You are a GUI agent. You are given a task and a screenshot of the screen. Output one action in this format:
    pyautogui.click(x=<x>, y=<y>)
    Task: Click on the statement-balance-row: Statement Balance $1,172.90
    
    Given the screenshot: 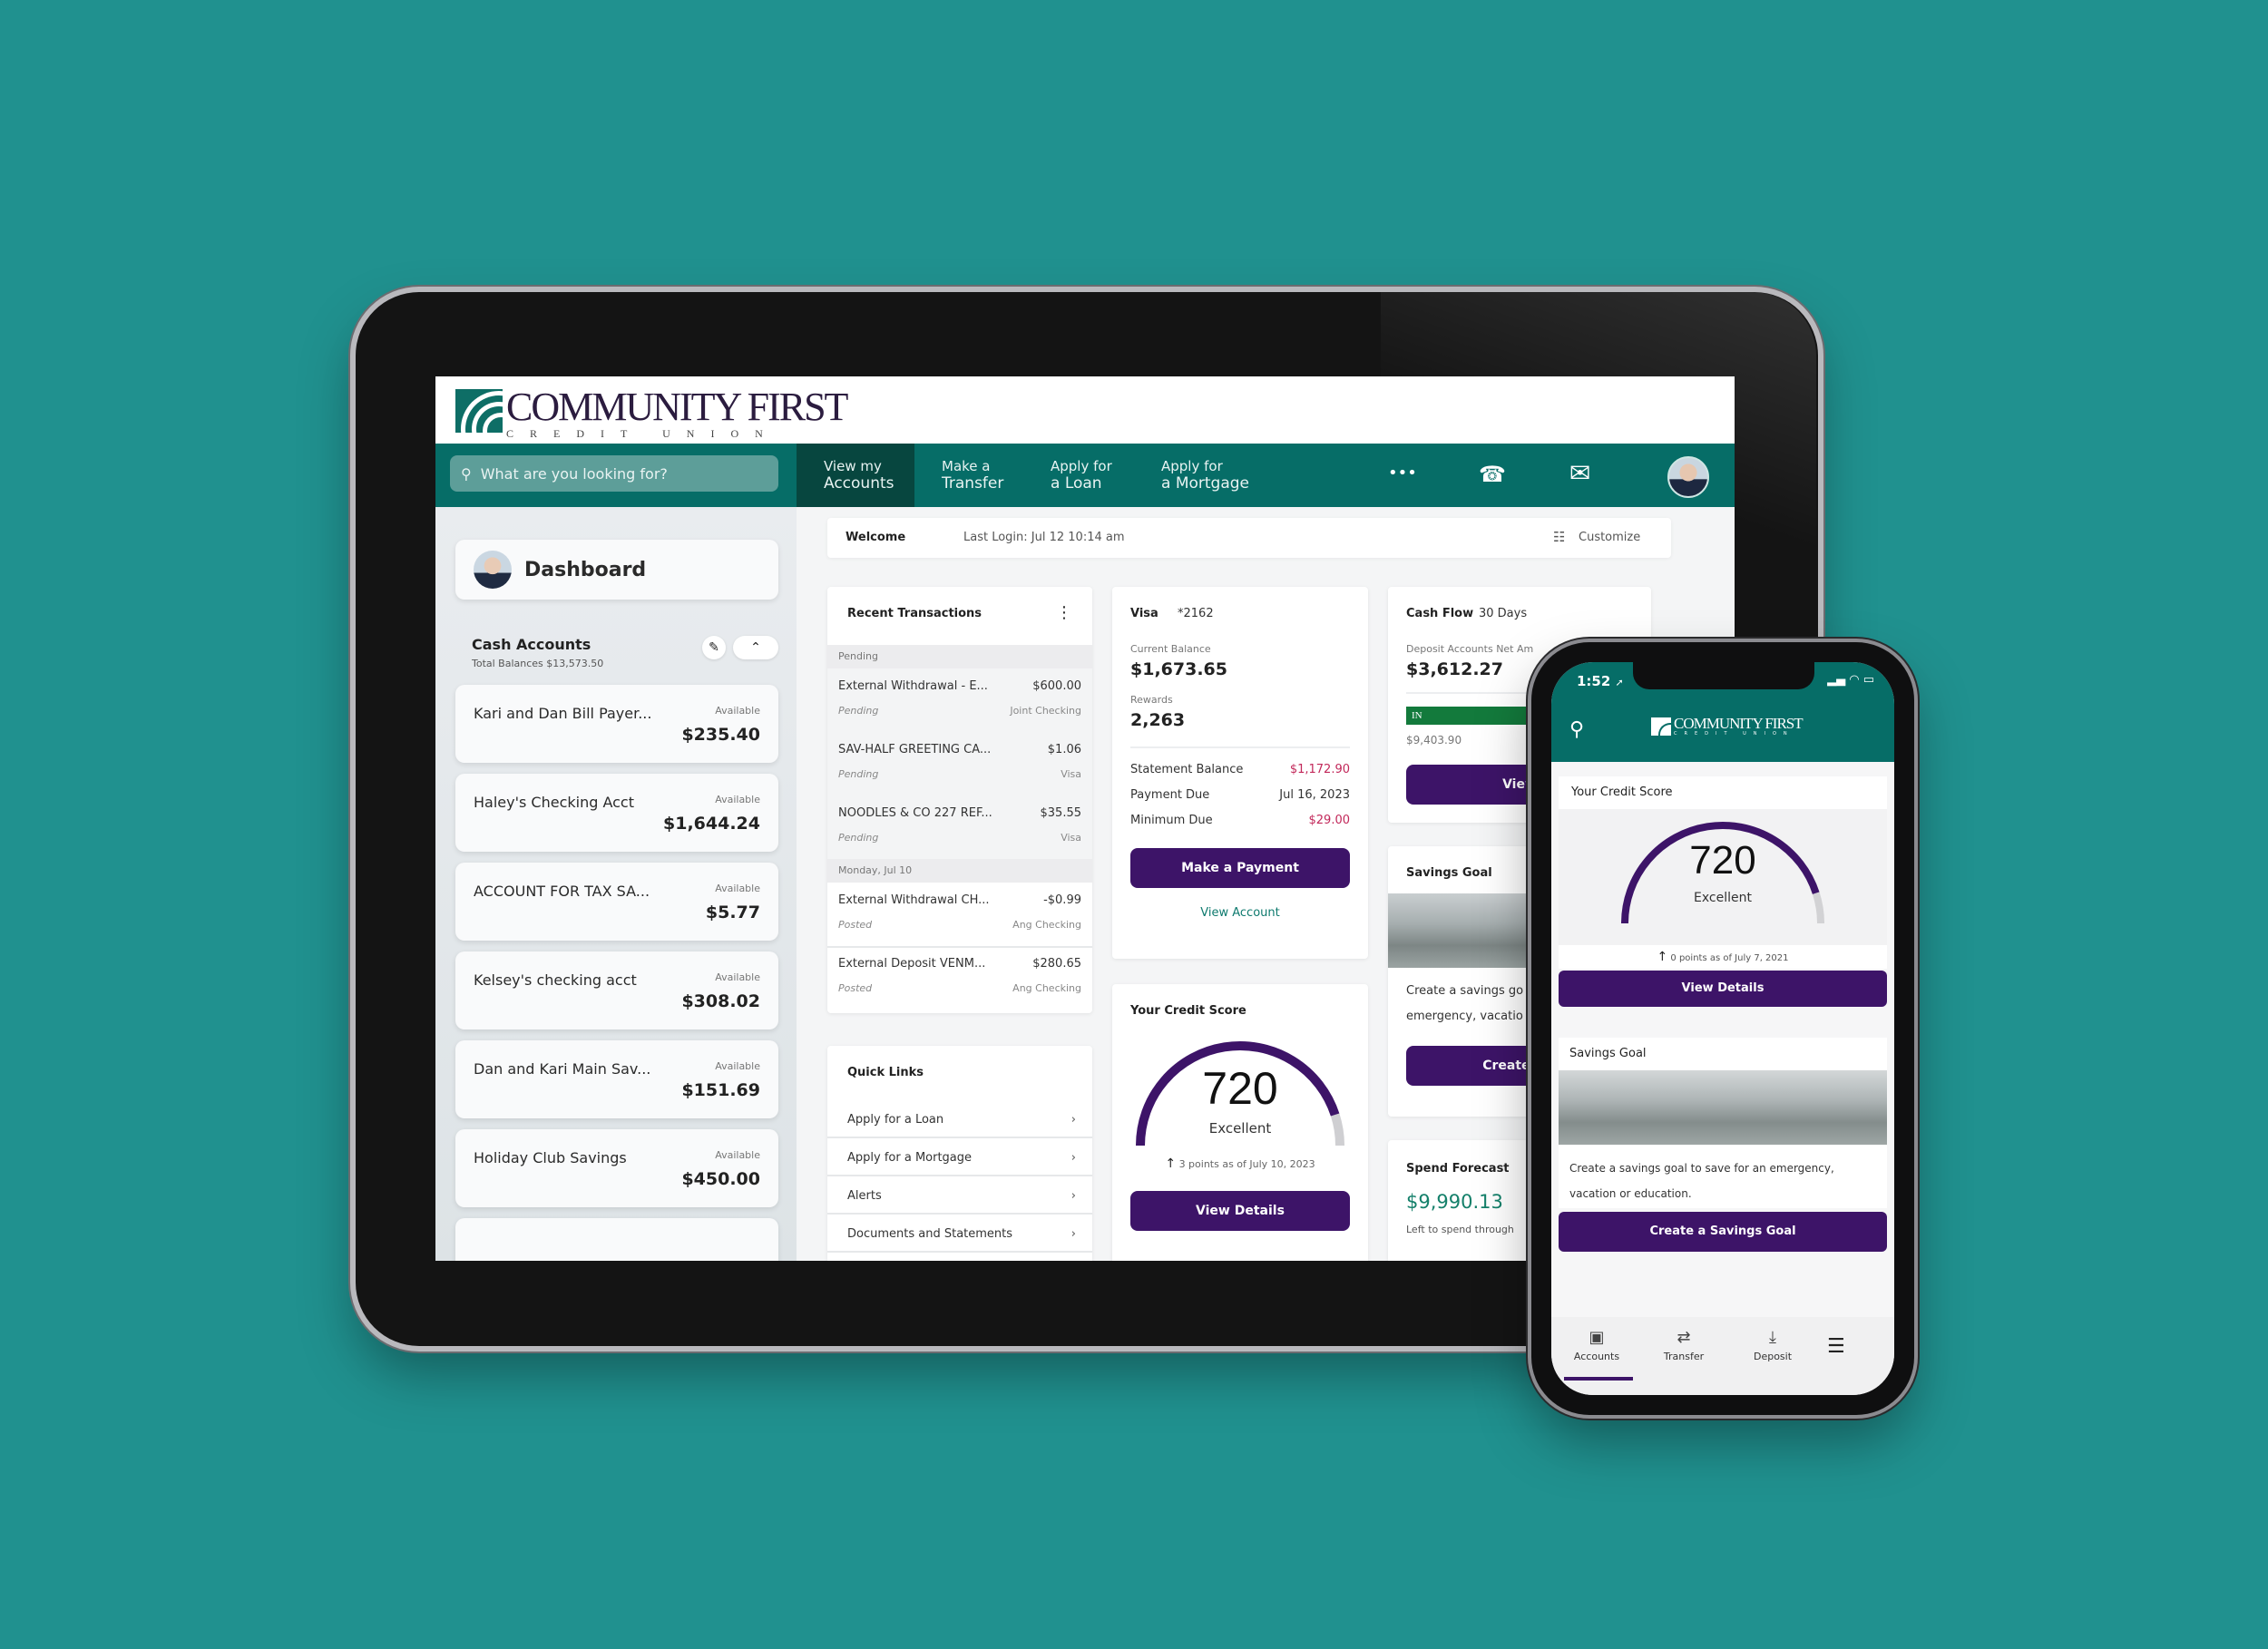 What is the action you would take?
    pyautogui.click(x=1240, y=769)
    